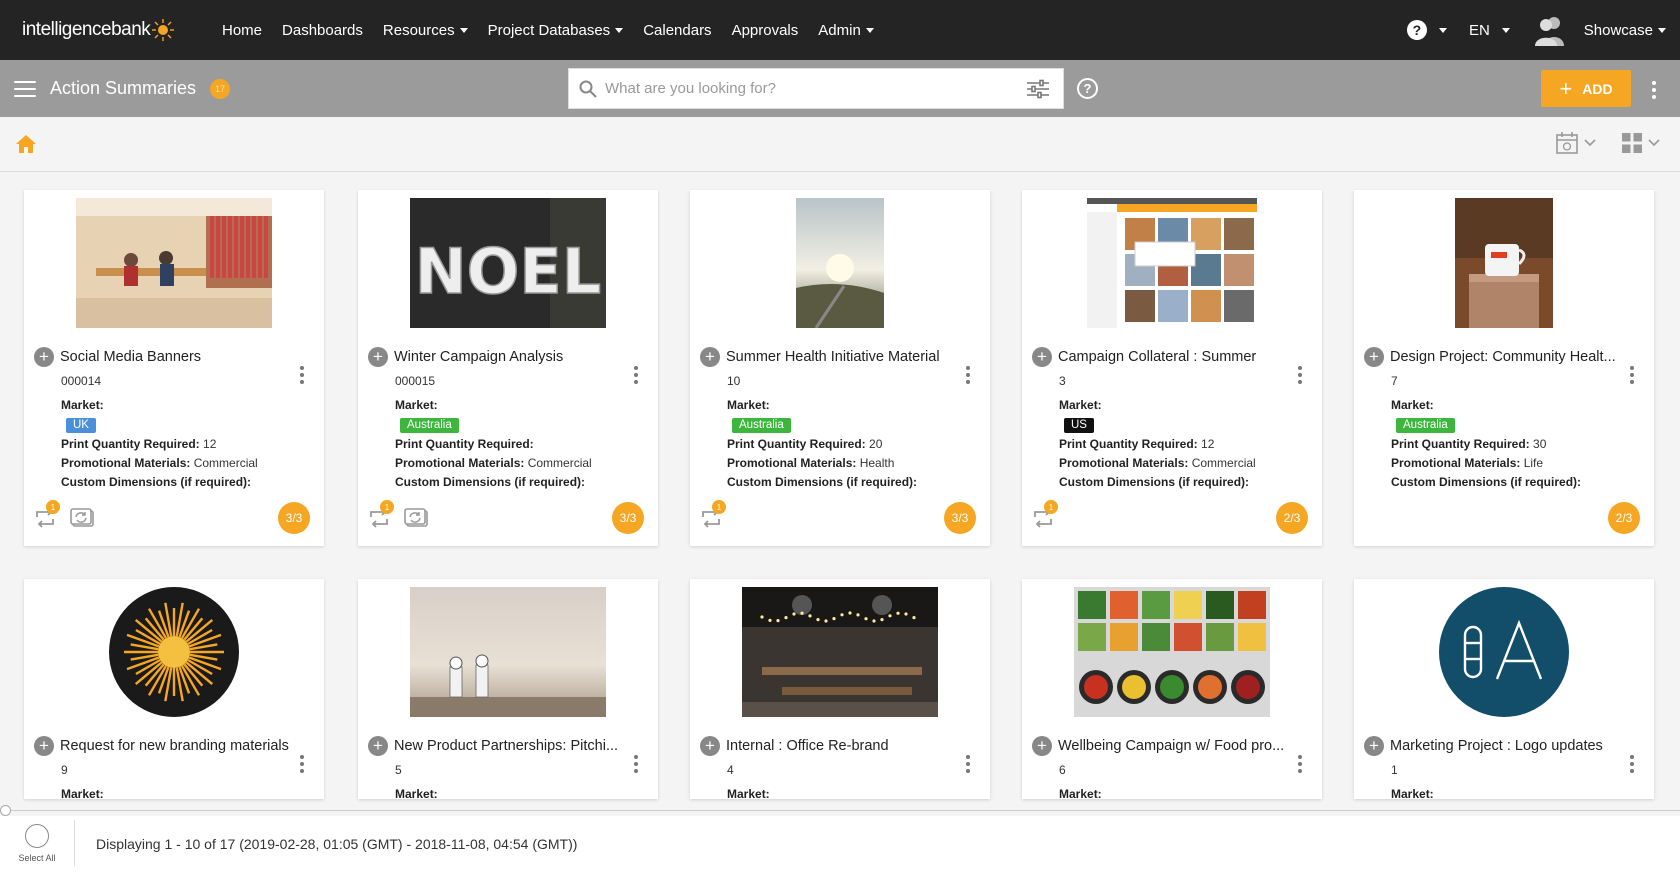 This screenshot has height=877, width=1680. Describe the element at coordinates (425, 30) in the screenshot. I see `nav-link-resources: Resources` at that location.